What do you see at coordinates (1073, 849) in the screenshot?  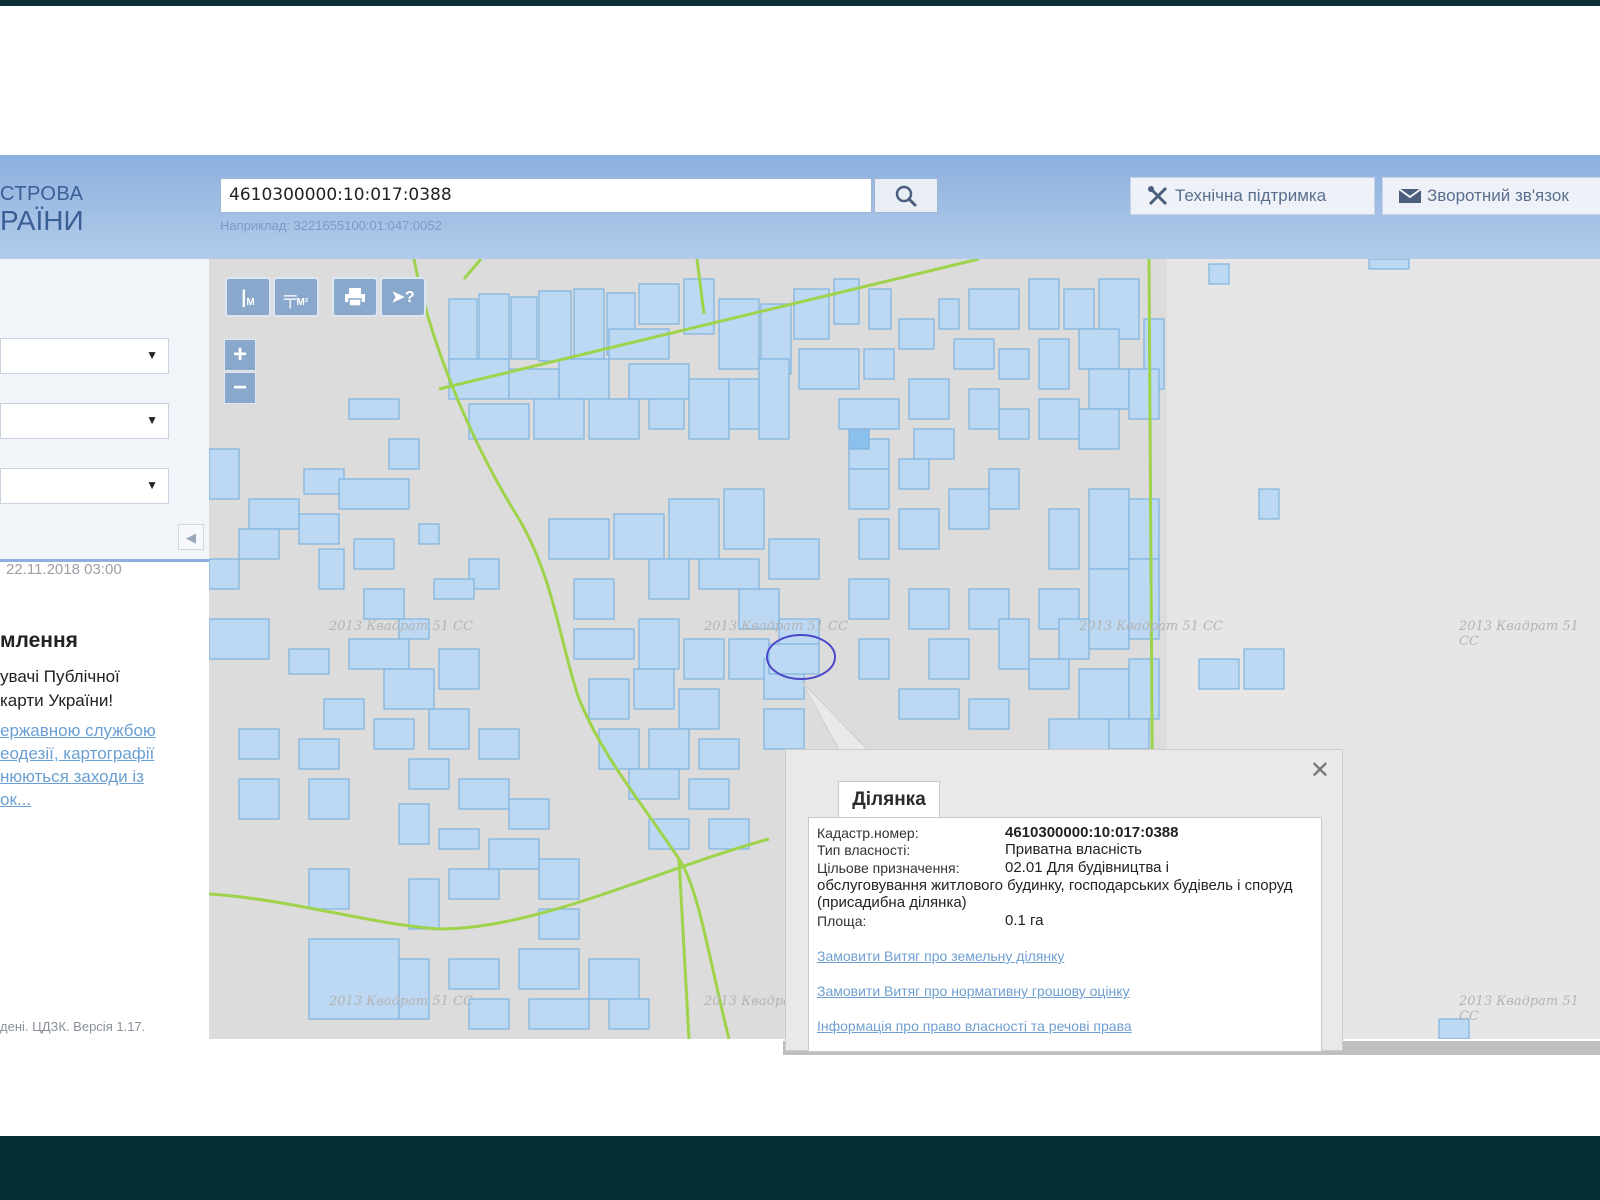 I see `ownership-value: Приватна власність` at bounding box center [1073, 849].